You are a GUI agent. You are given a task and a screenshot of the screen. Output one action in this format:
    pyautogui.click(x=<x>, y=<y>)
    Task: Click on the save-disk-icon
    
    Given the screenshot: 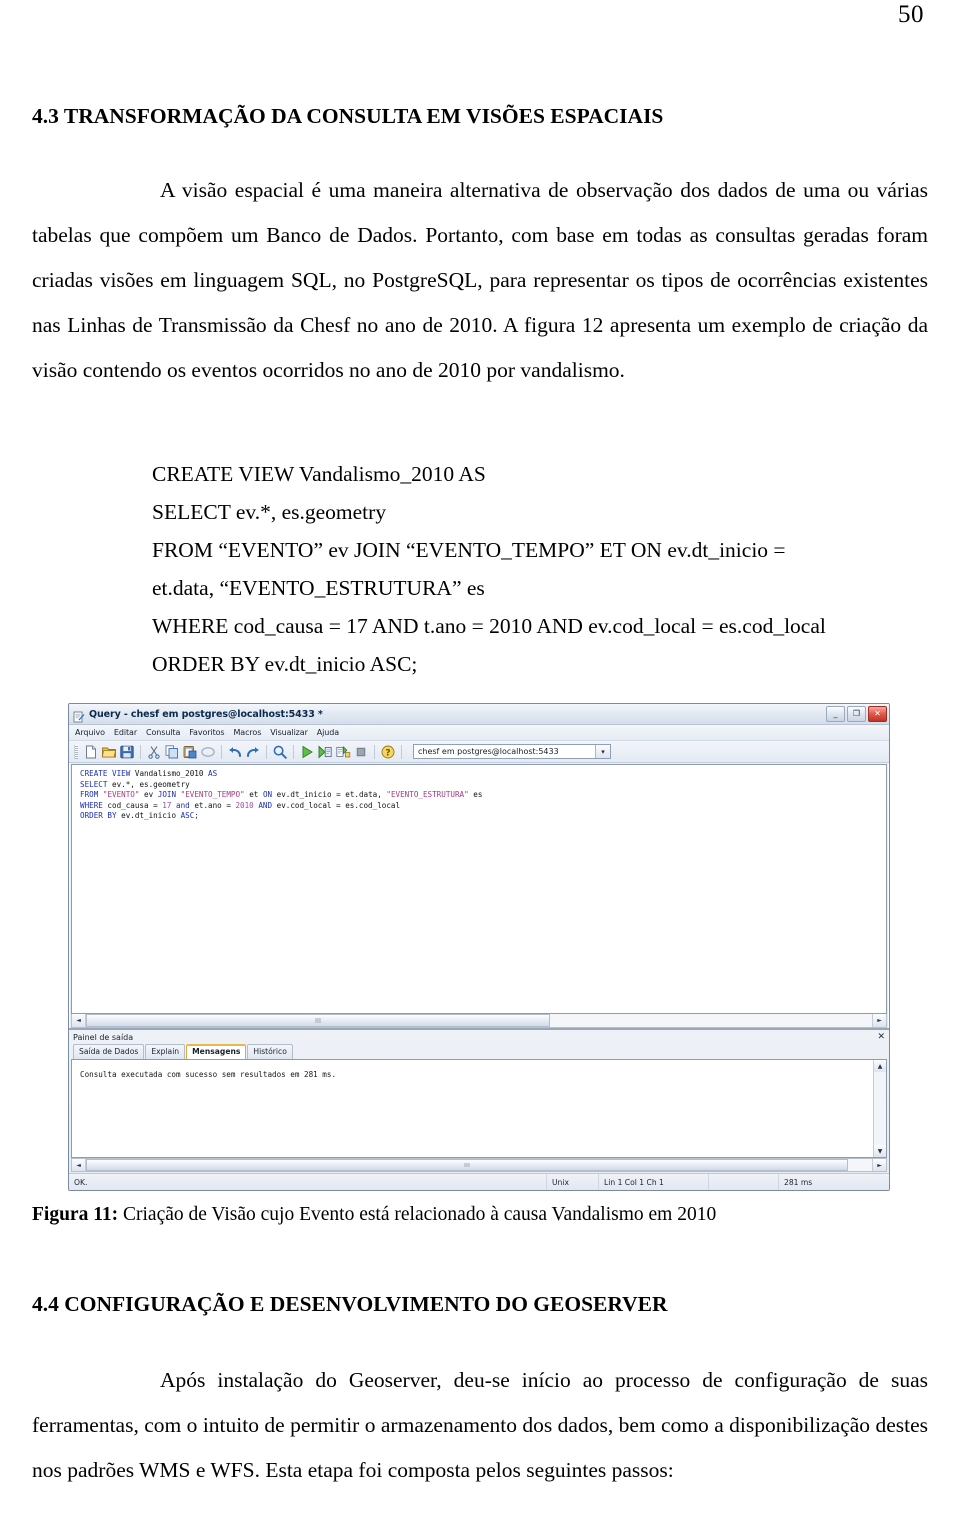 What is the action you would take?
    pyautogui.click(x=127, y=752)
    